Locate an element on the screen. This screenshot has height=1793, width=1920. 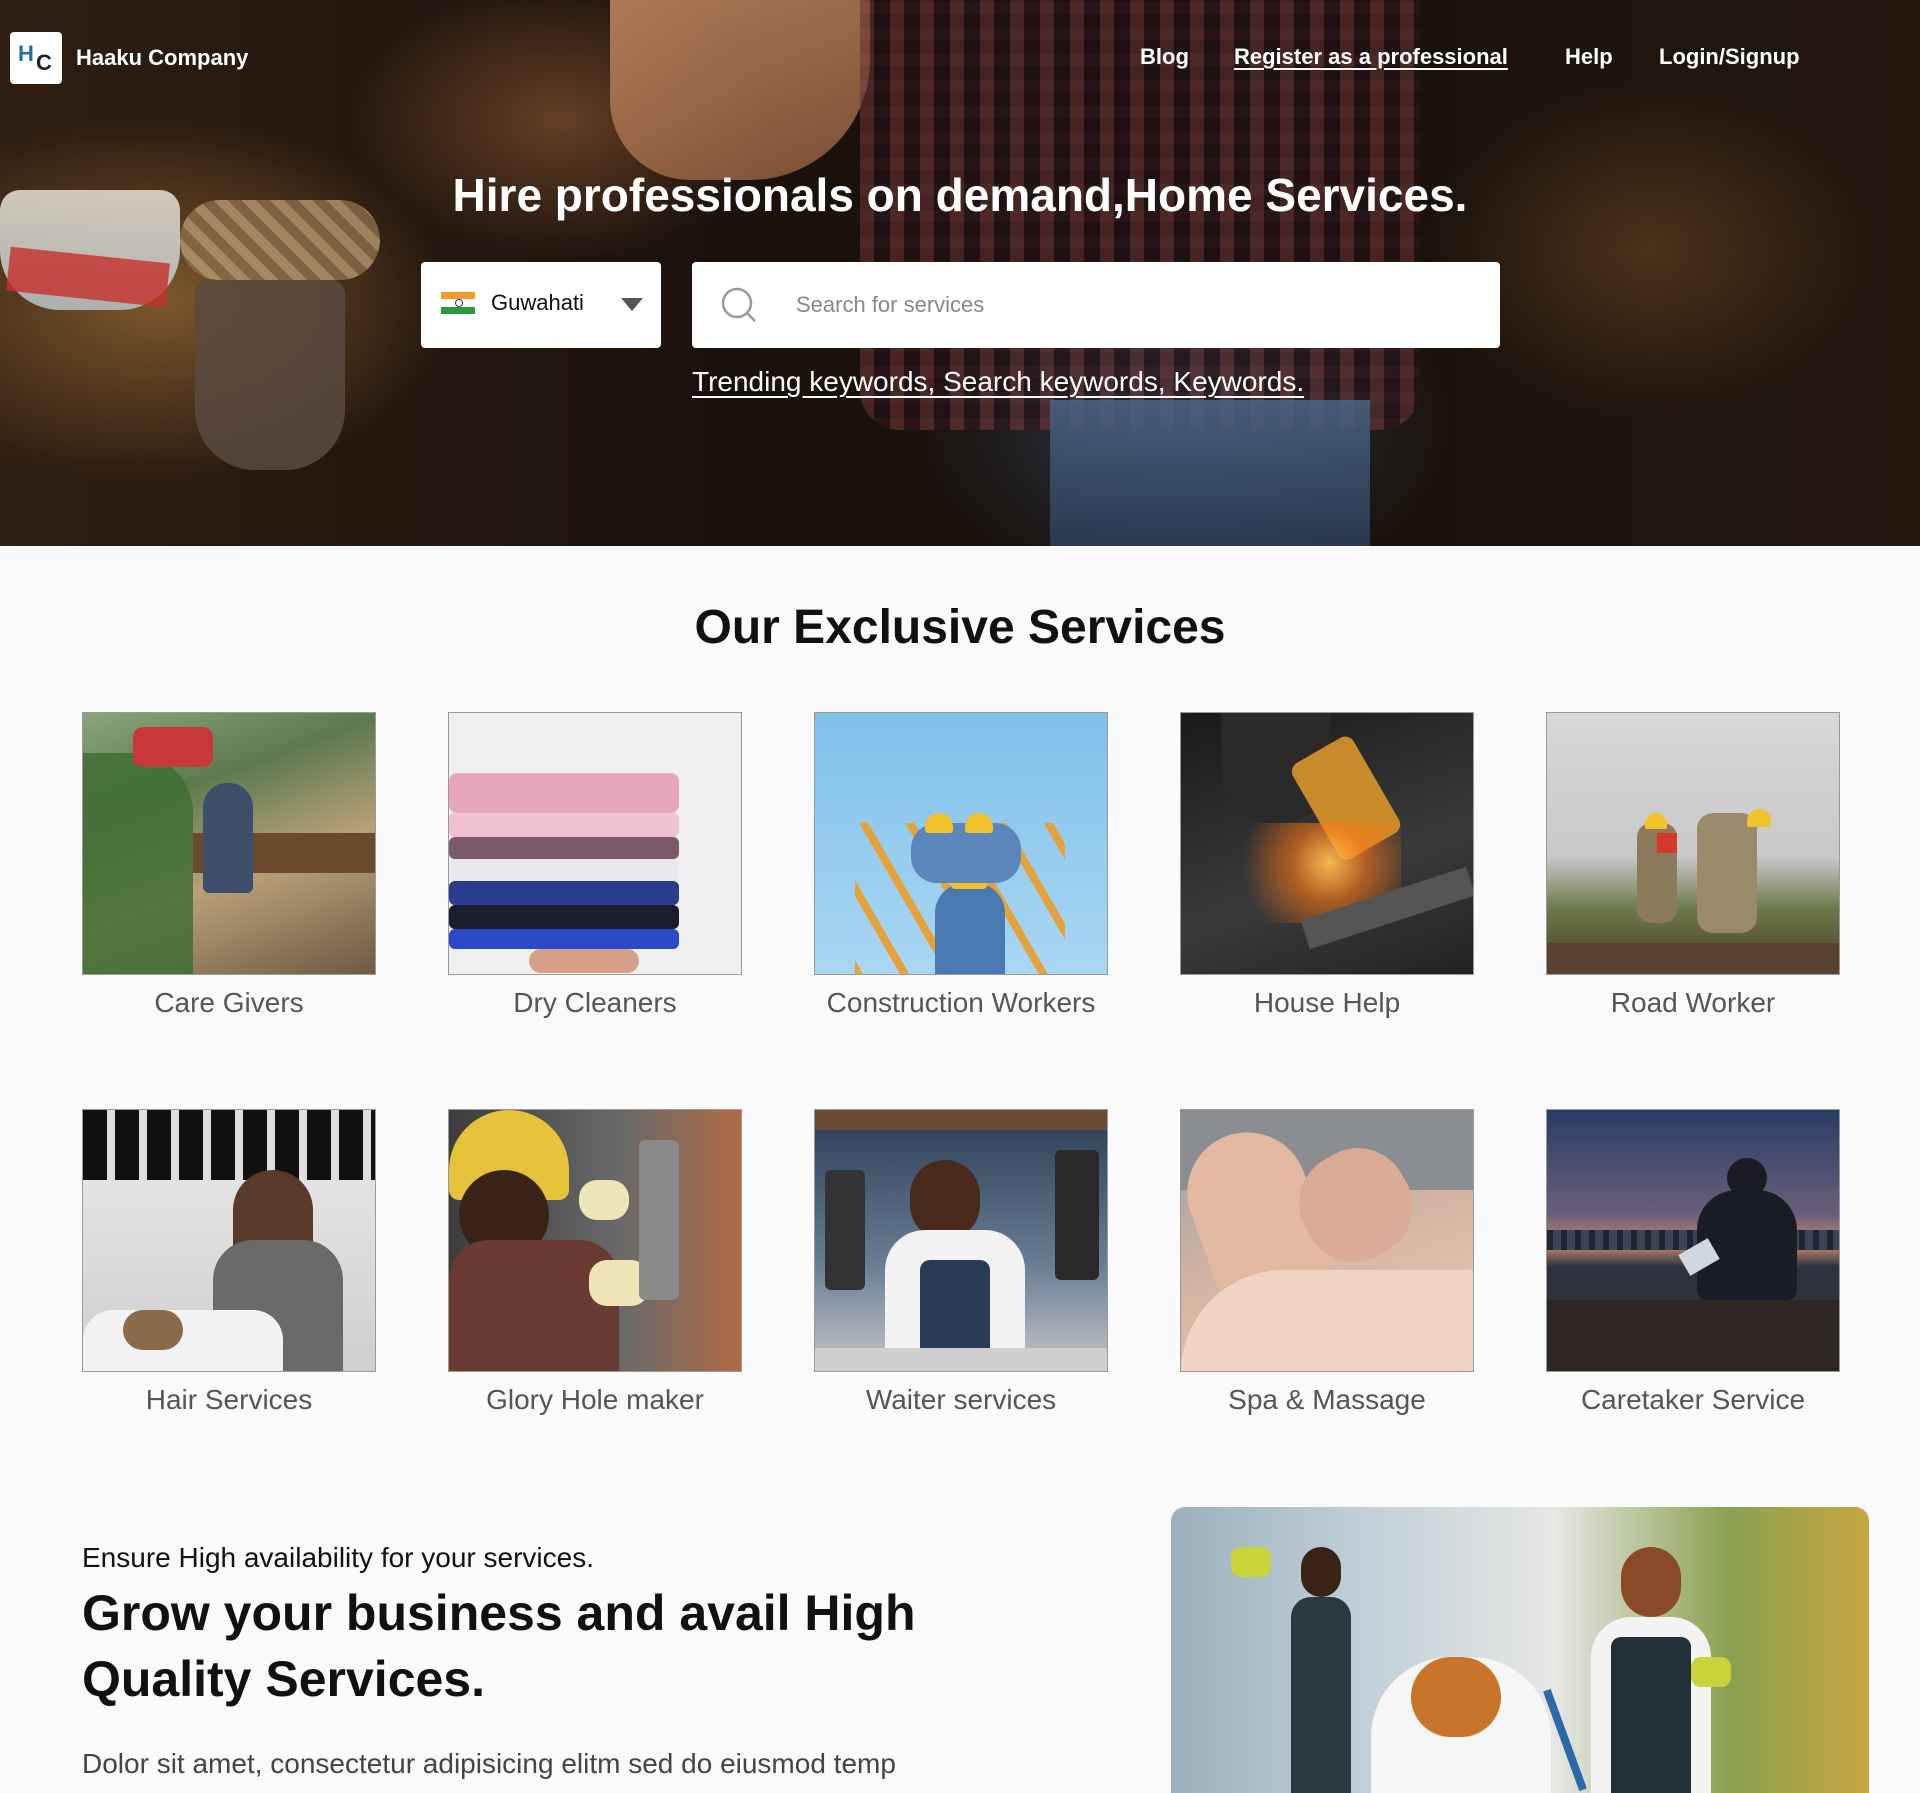
service-label: Care Givers is located at coordinates (229, 1002).